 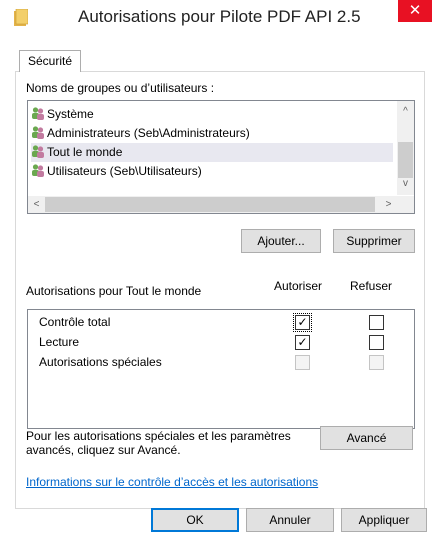 What do you see at coordinates (103, 450) in the screenshot?
I see `advanced-hint-line2: avancés, cliquez sur Avancé.` at bounding box center [103, 450].